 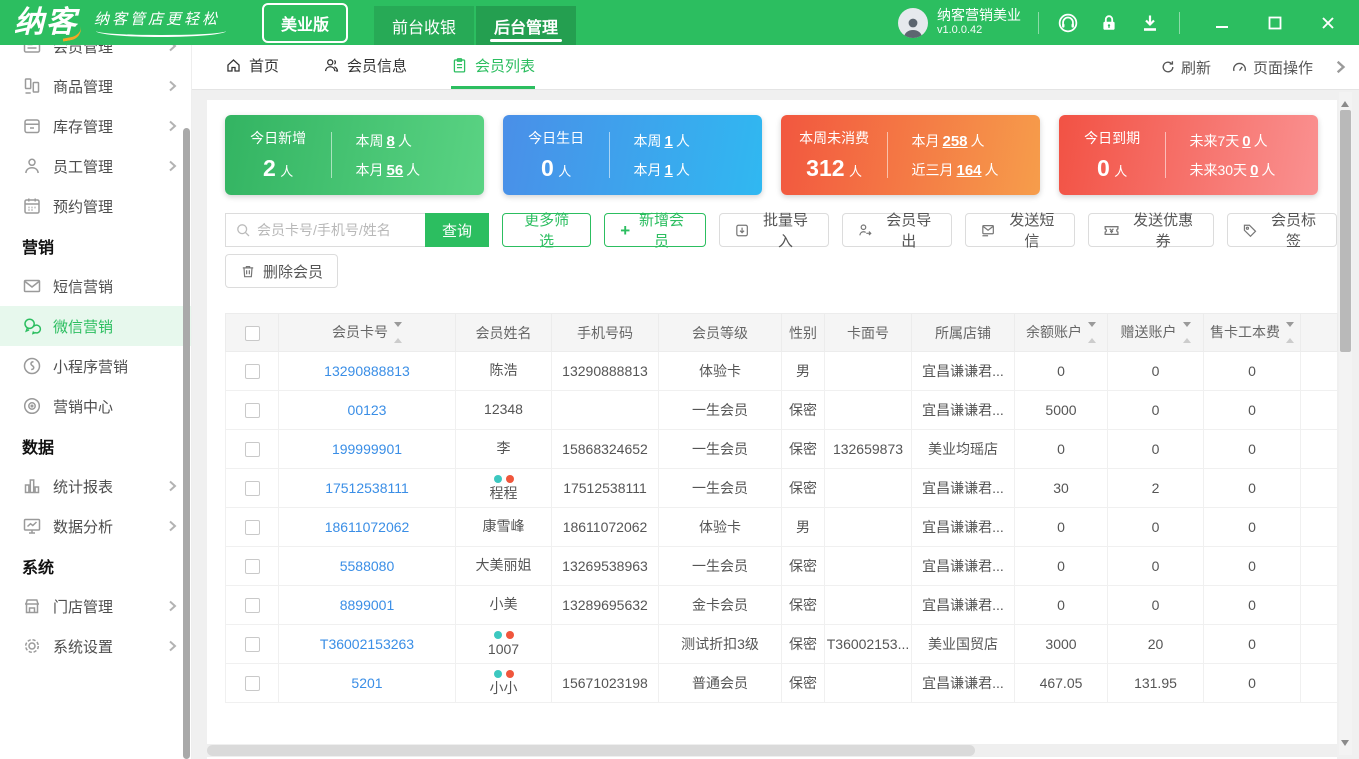 What do you see at coordinates (367, 332) in the screenshot?
I see `col-card: 会员卡号` at bounding box center [367, 332].